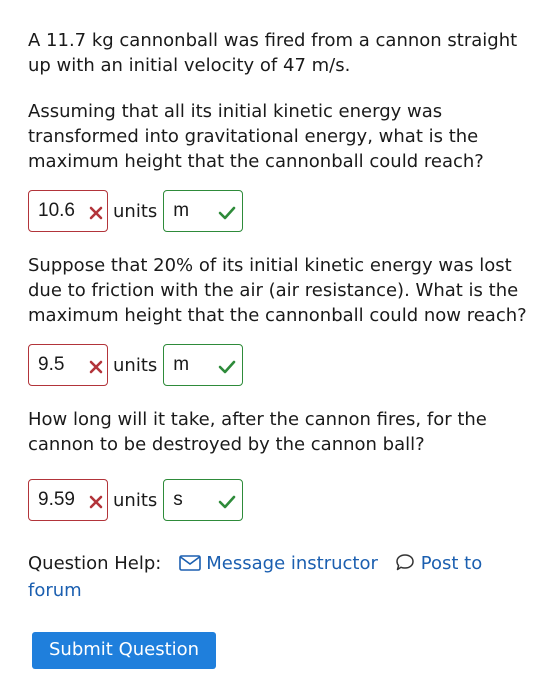 Image resolution: width=556 pixels, height=700 pixels. Describe the element at coordinates (280, 500) in the screenshot. I see `answer-row-3: 9.59 units s` at that location.